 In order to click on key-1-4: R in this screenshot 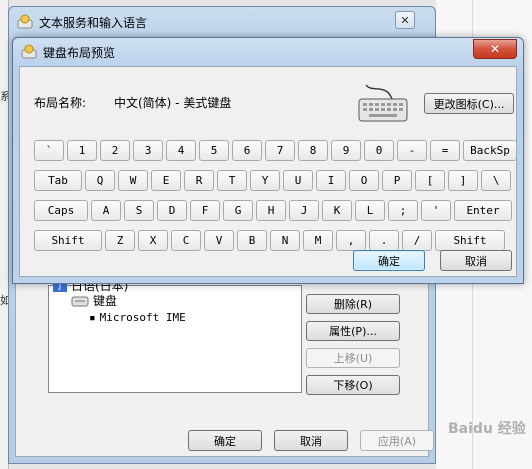, I will do `click(199, 180)`.